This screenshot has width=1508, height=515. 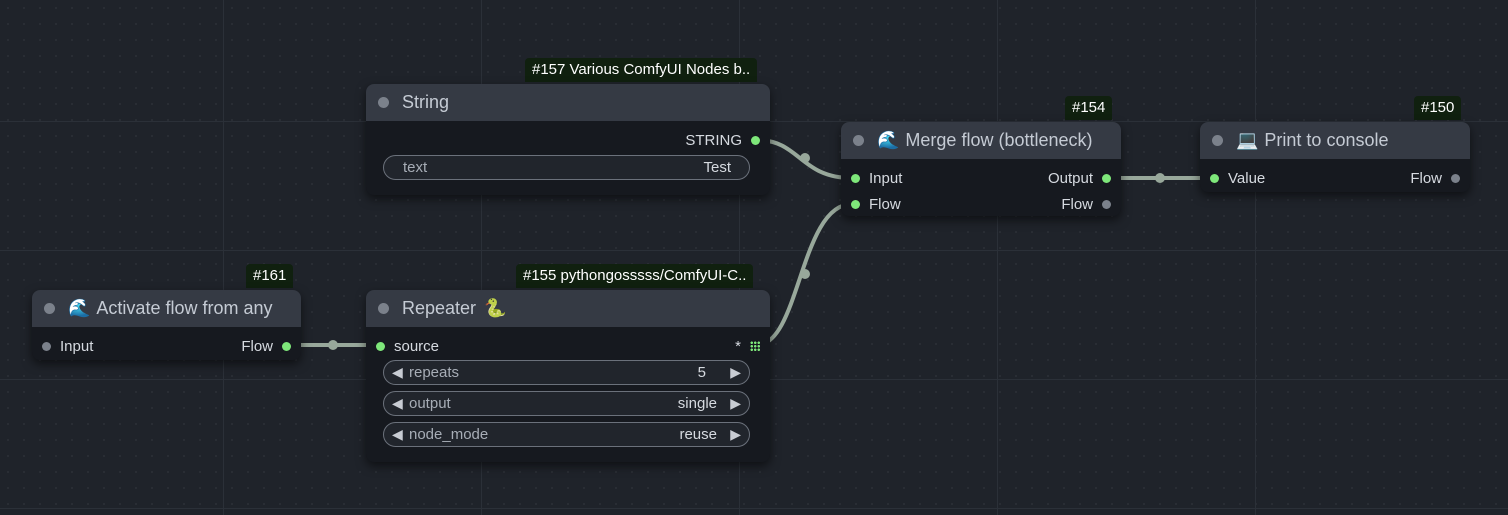 I want to click on output-slot-row: STRING, so click(x=568, y=140).